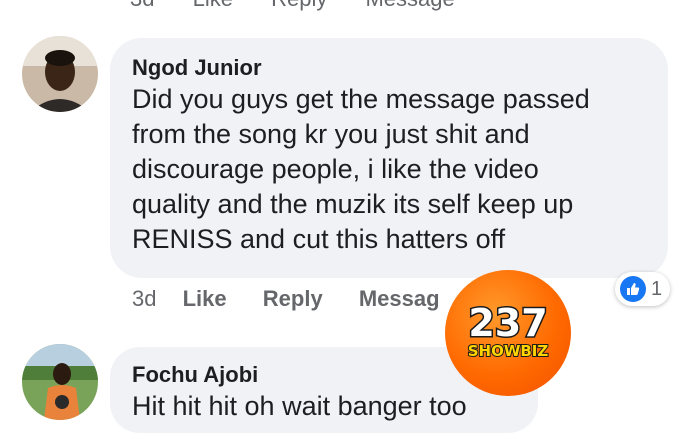 The width and height of the screenshot is (700, 441). I want to click on comment-text-line: RENISS and cut this hatters off, so click(319, 239).